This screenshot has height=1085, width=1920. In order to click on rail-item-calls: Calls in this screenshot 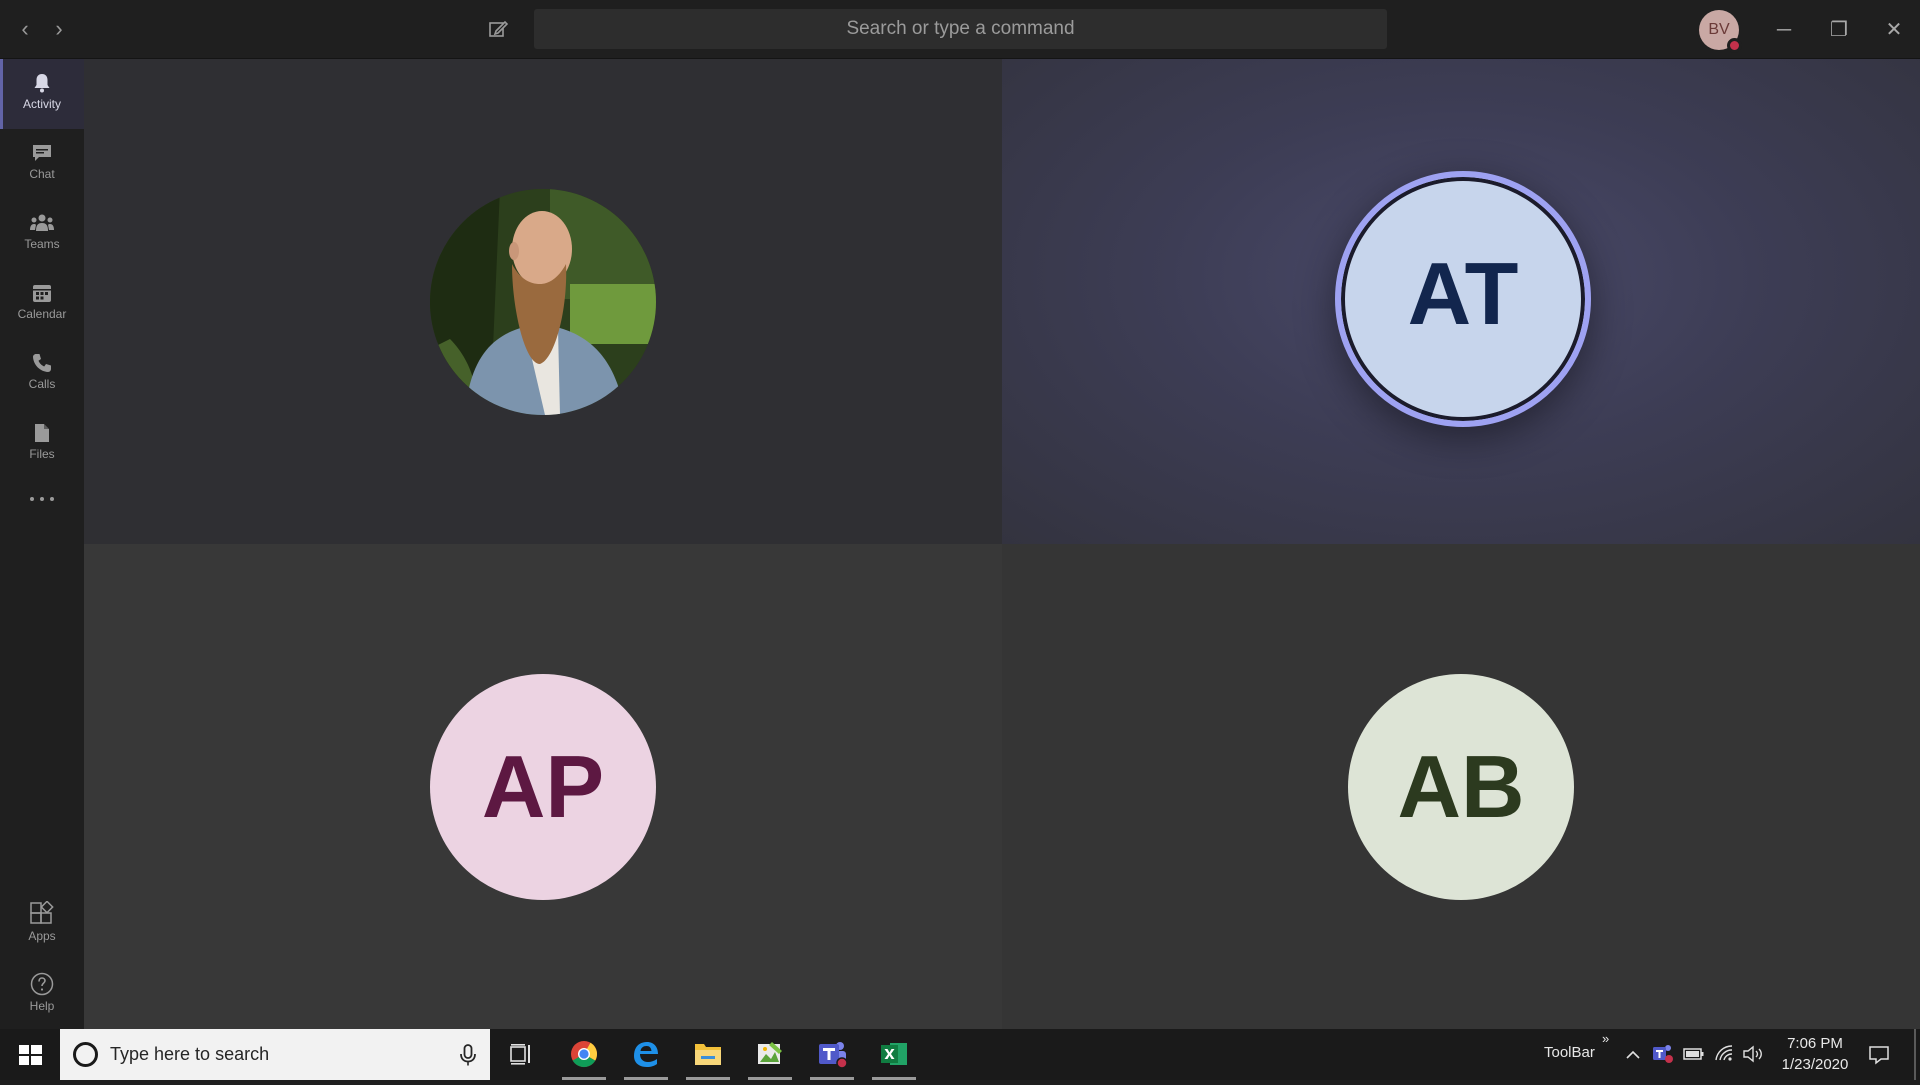, I will do `click(42, 374)`.